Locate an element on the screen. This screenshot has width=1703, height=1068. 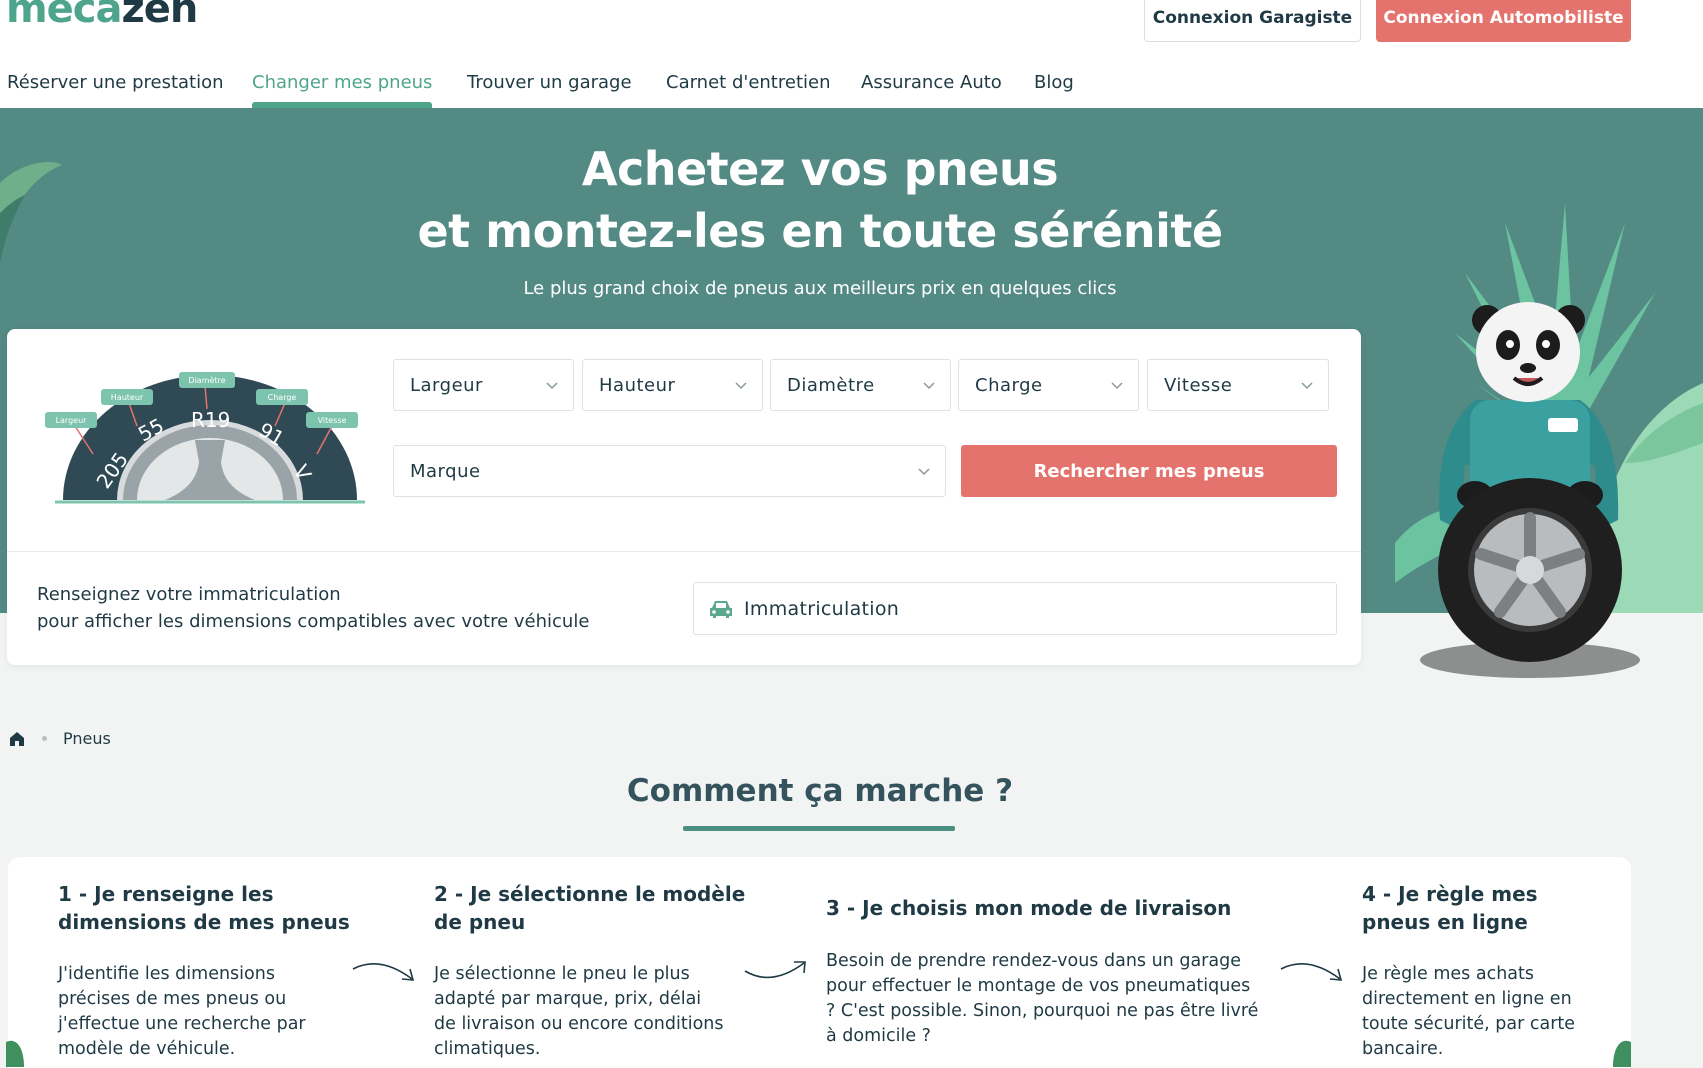
diagram-label-vitesse: Vitesse is located at coordinates (332, 420).